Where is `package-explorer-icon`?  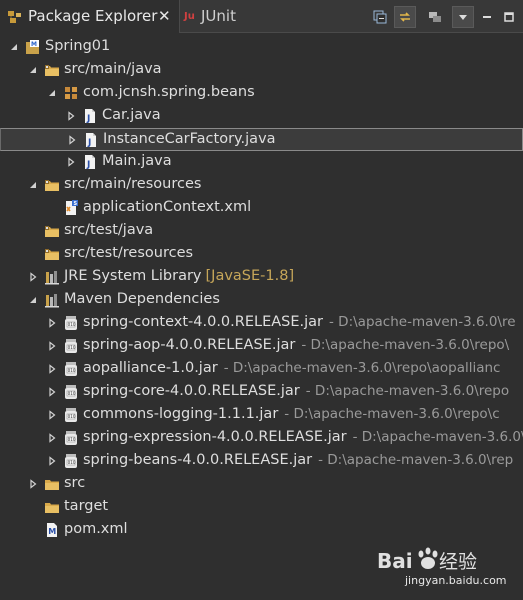 package-explorer-icon is located at coordinates (15, 17).